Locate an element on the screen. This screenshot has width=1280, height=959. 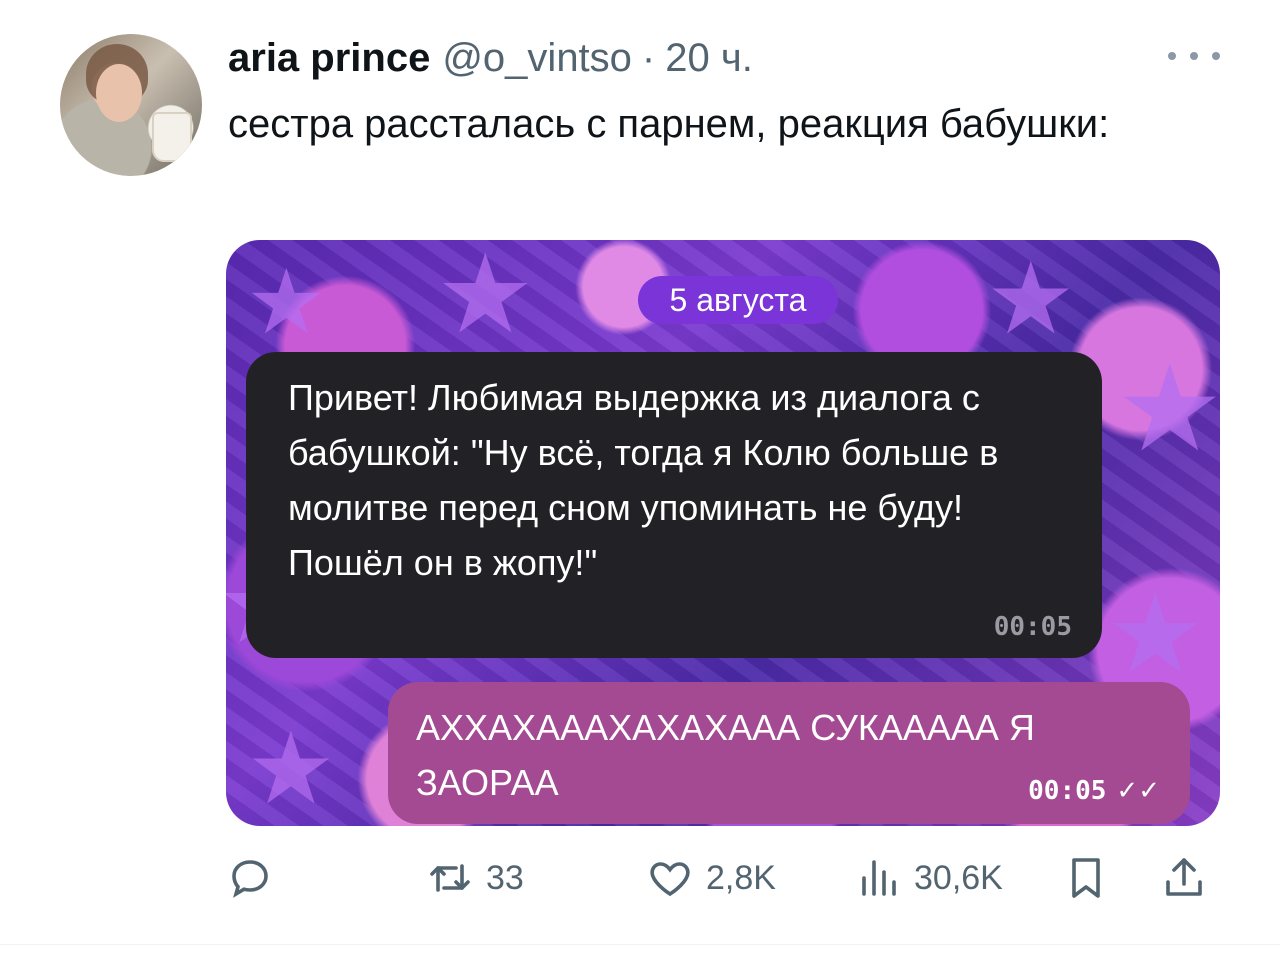
like-button: 2,8K is located at coordinates (711, 878).